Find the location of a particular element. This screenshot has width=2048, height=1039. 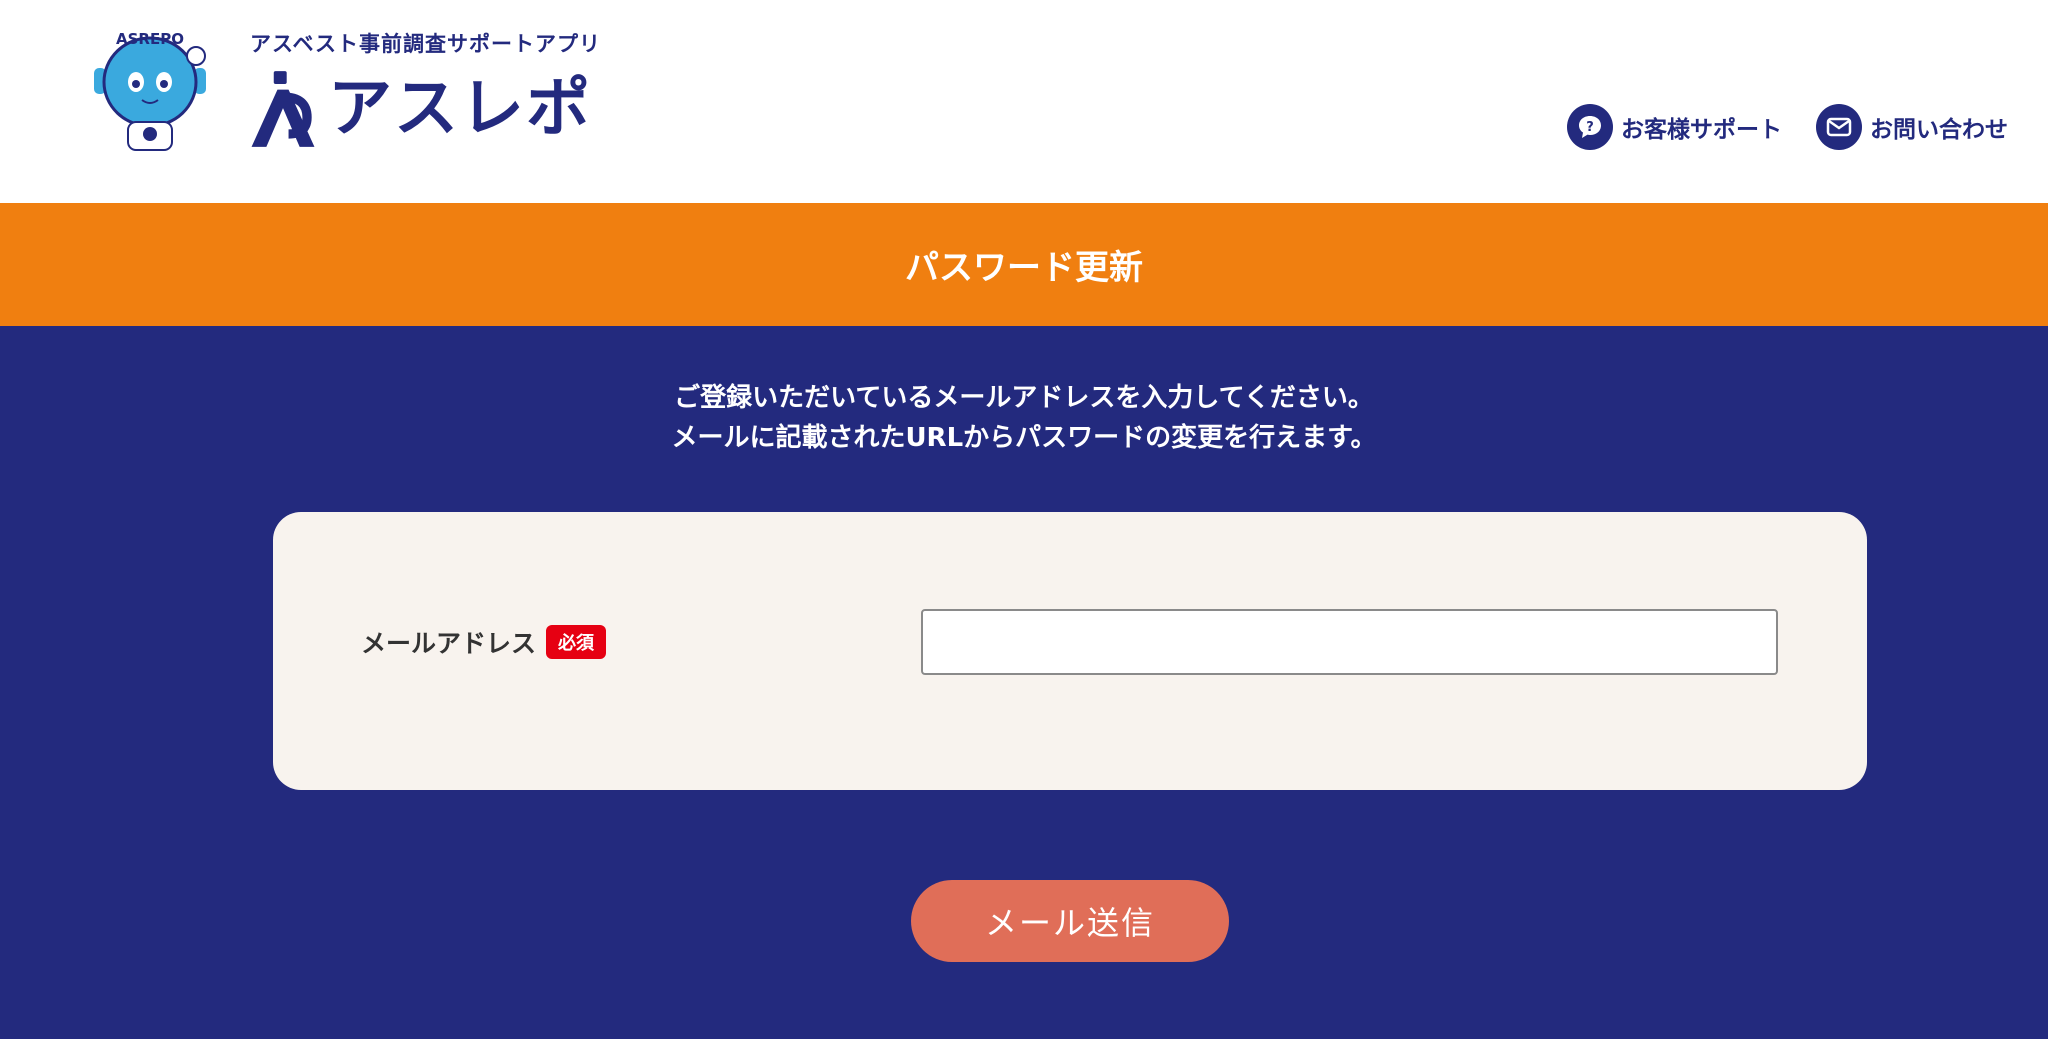

header-nav: ? お客様サポート お問い合わせ is located at coordinates (1770, 127).